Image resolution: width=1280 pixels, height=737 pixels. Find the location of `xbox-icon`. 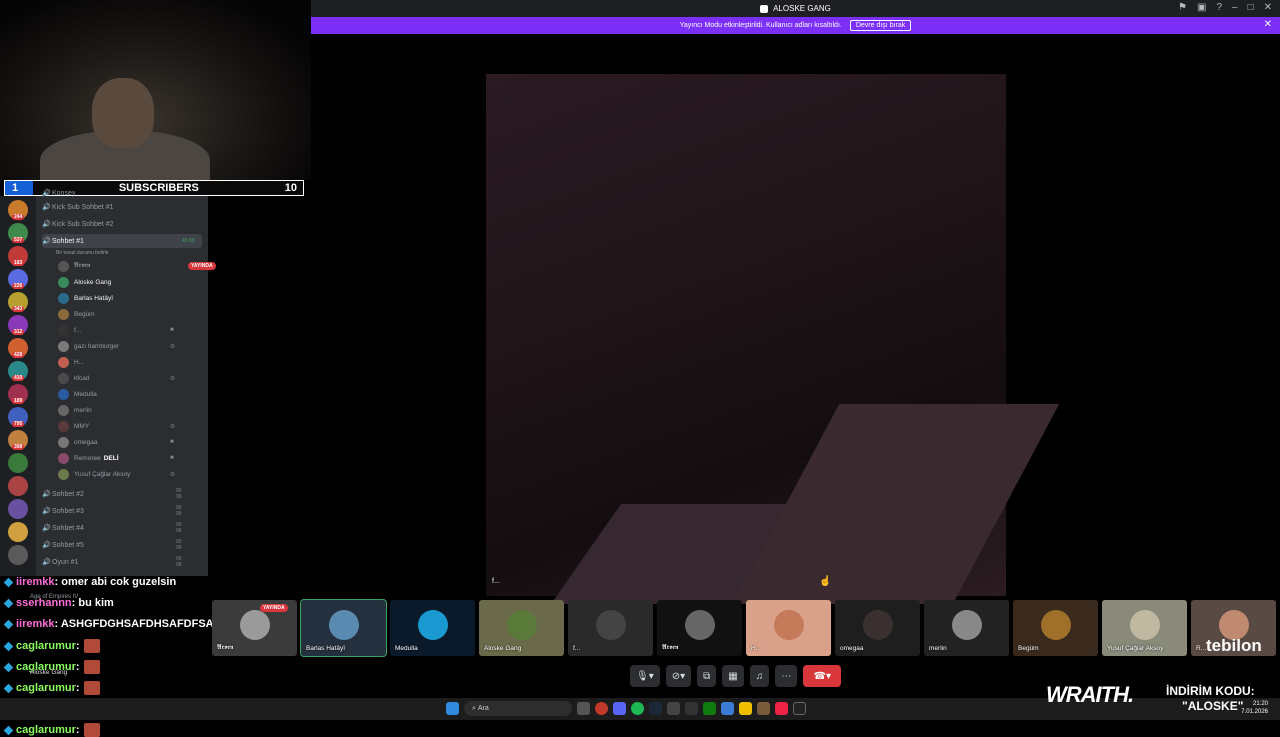

xbox-icon is located at coordinates (709, 708).